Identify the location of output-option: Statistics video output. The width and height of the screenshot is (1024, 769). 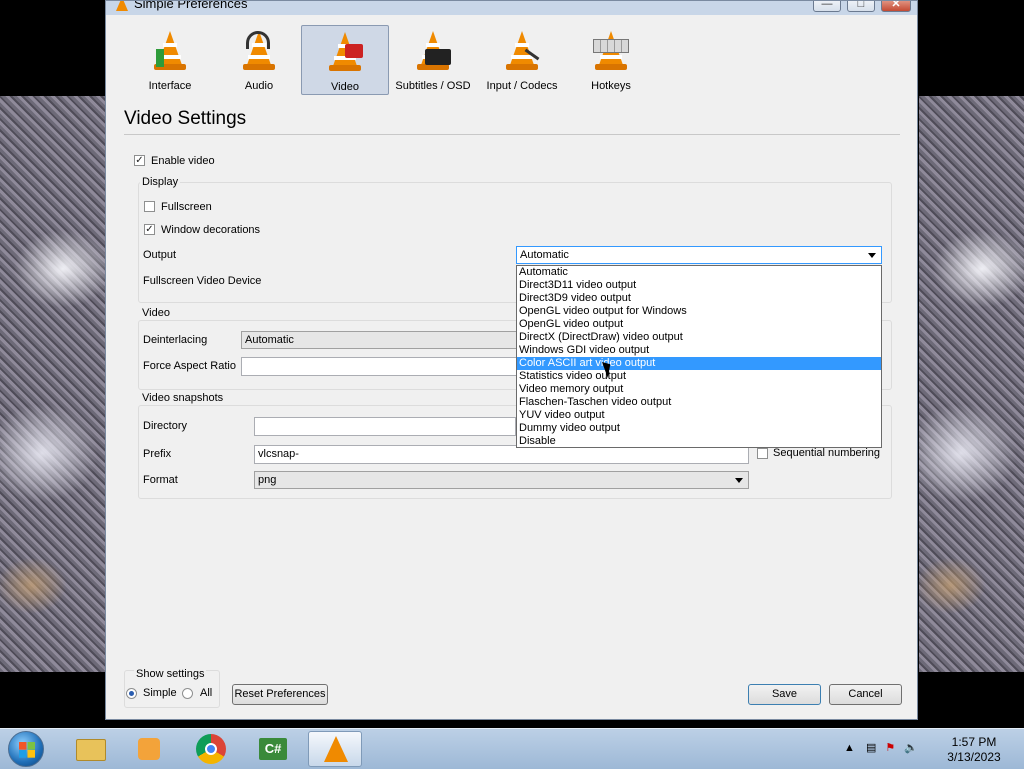
(699, 376).